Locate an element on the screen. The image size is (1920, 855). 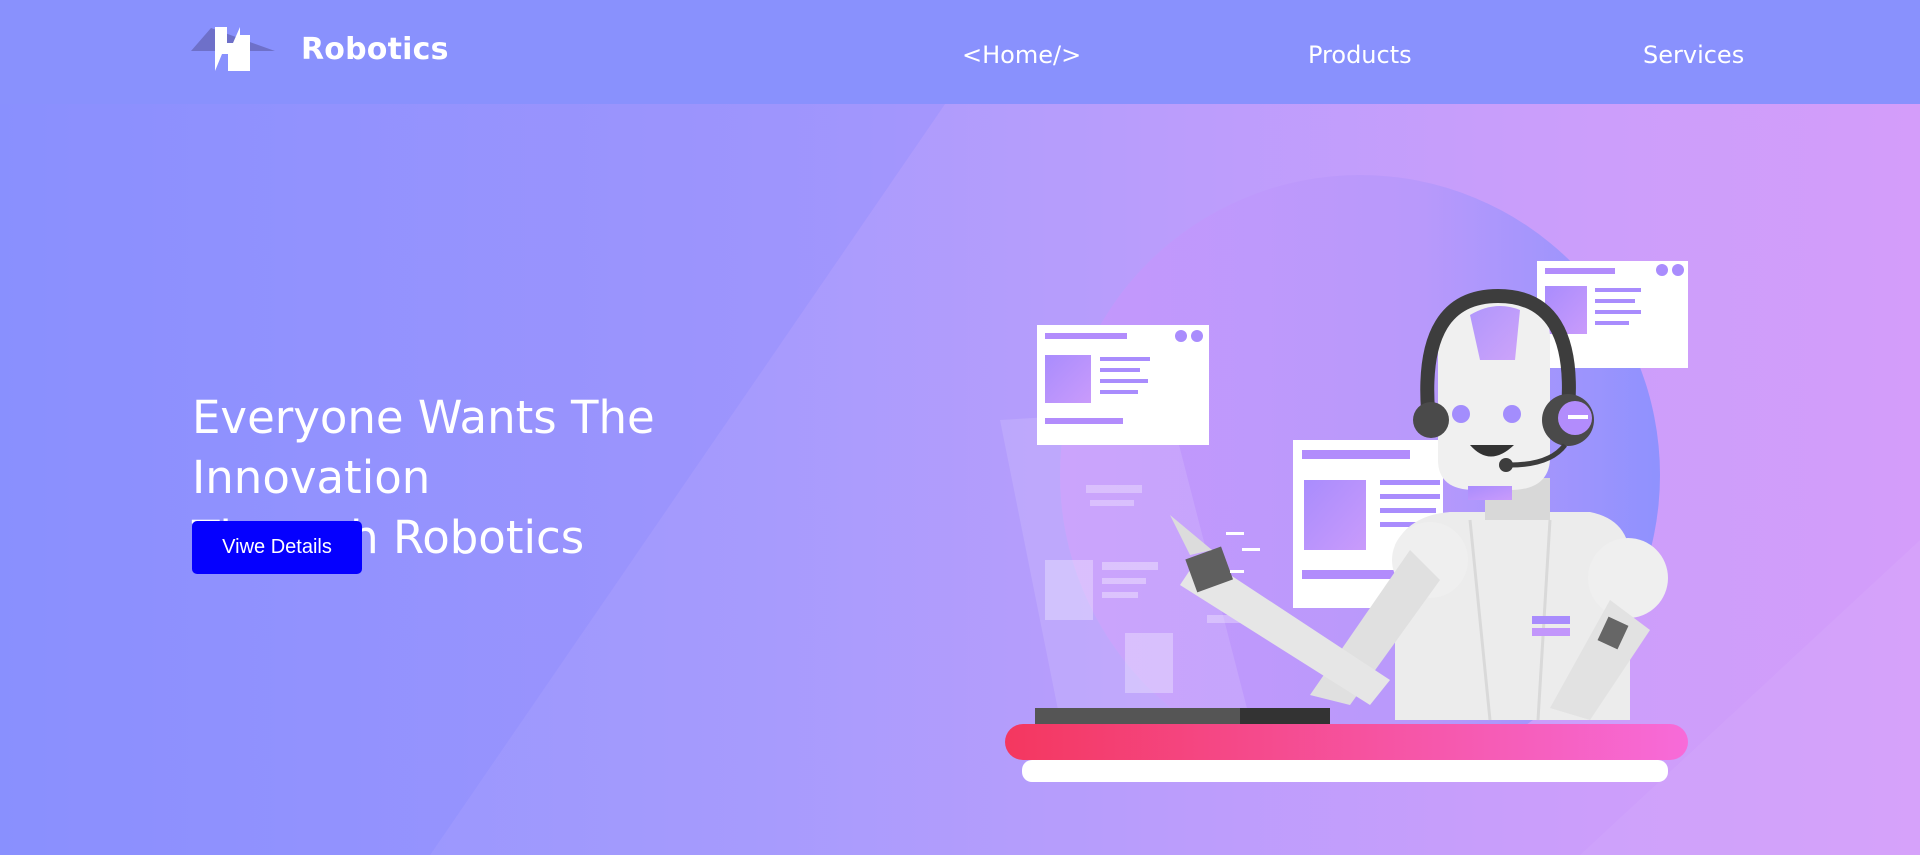
brand-name: Robotics is located at coordinates (375, 49).